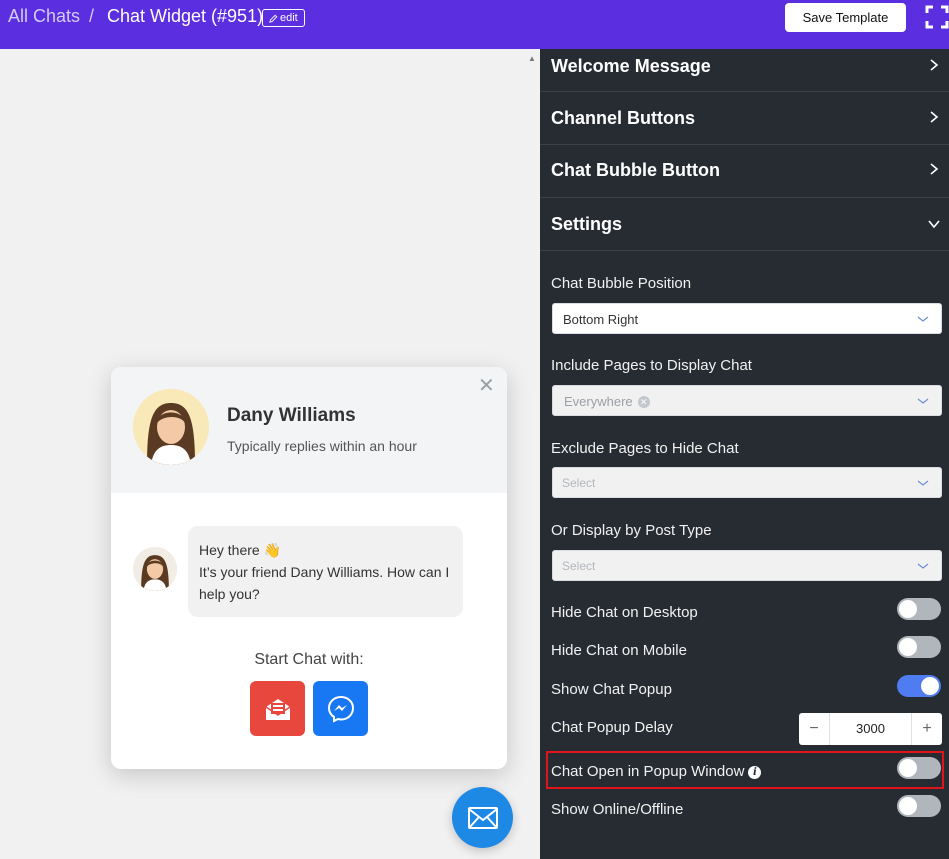 This screenshot has width=949, height=859. I want to click on popup-window-toggle, so click(919, 768).